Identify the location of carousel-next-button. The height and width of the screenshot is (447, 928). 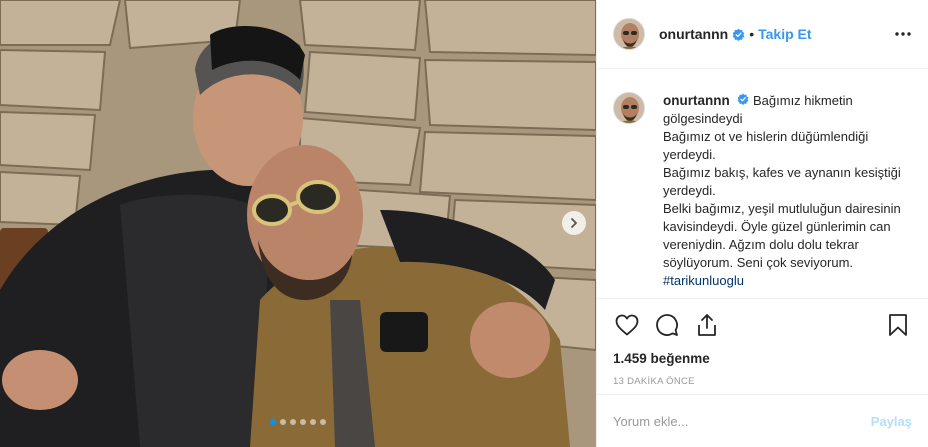
(574, 223).